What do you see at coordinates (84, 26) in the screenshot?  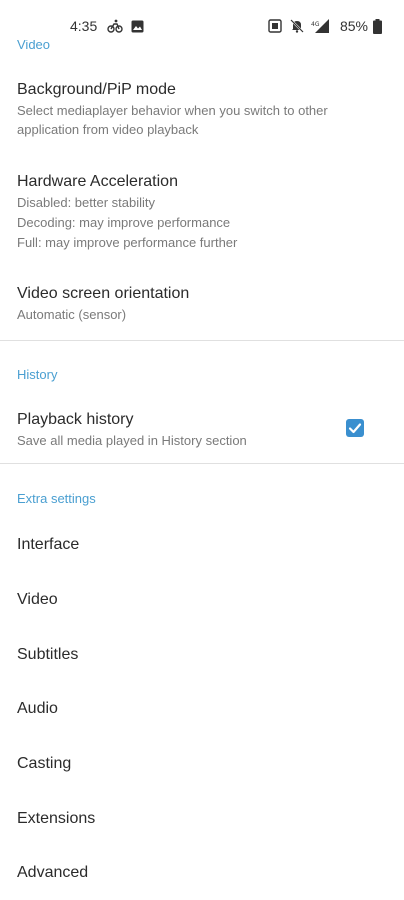 I see `status-time: 4:35` at bounding box center [84, 26].